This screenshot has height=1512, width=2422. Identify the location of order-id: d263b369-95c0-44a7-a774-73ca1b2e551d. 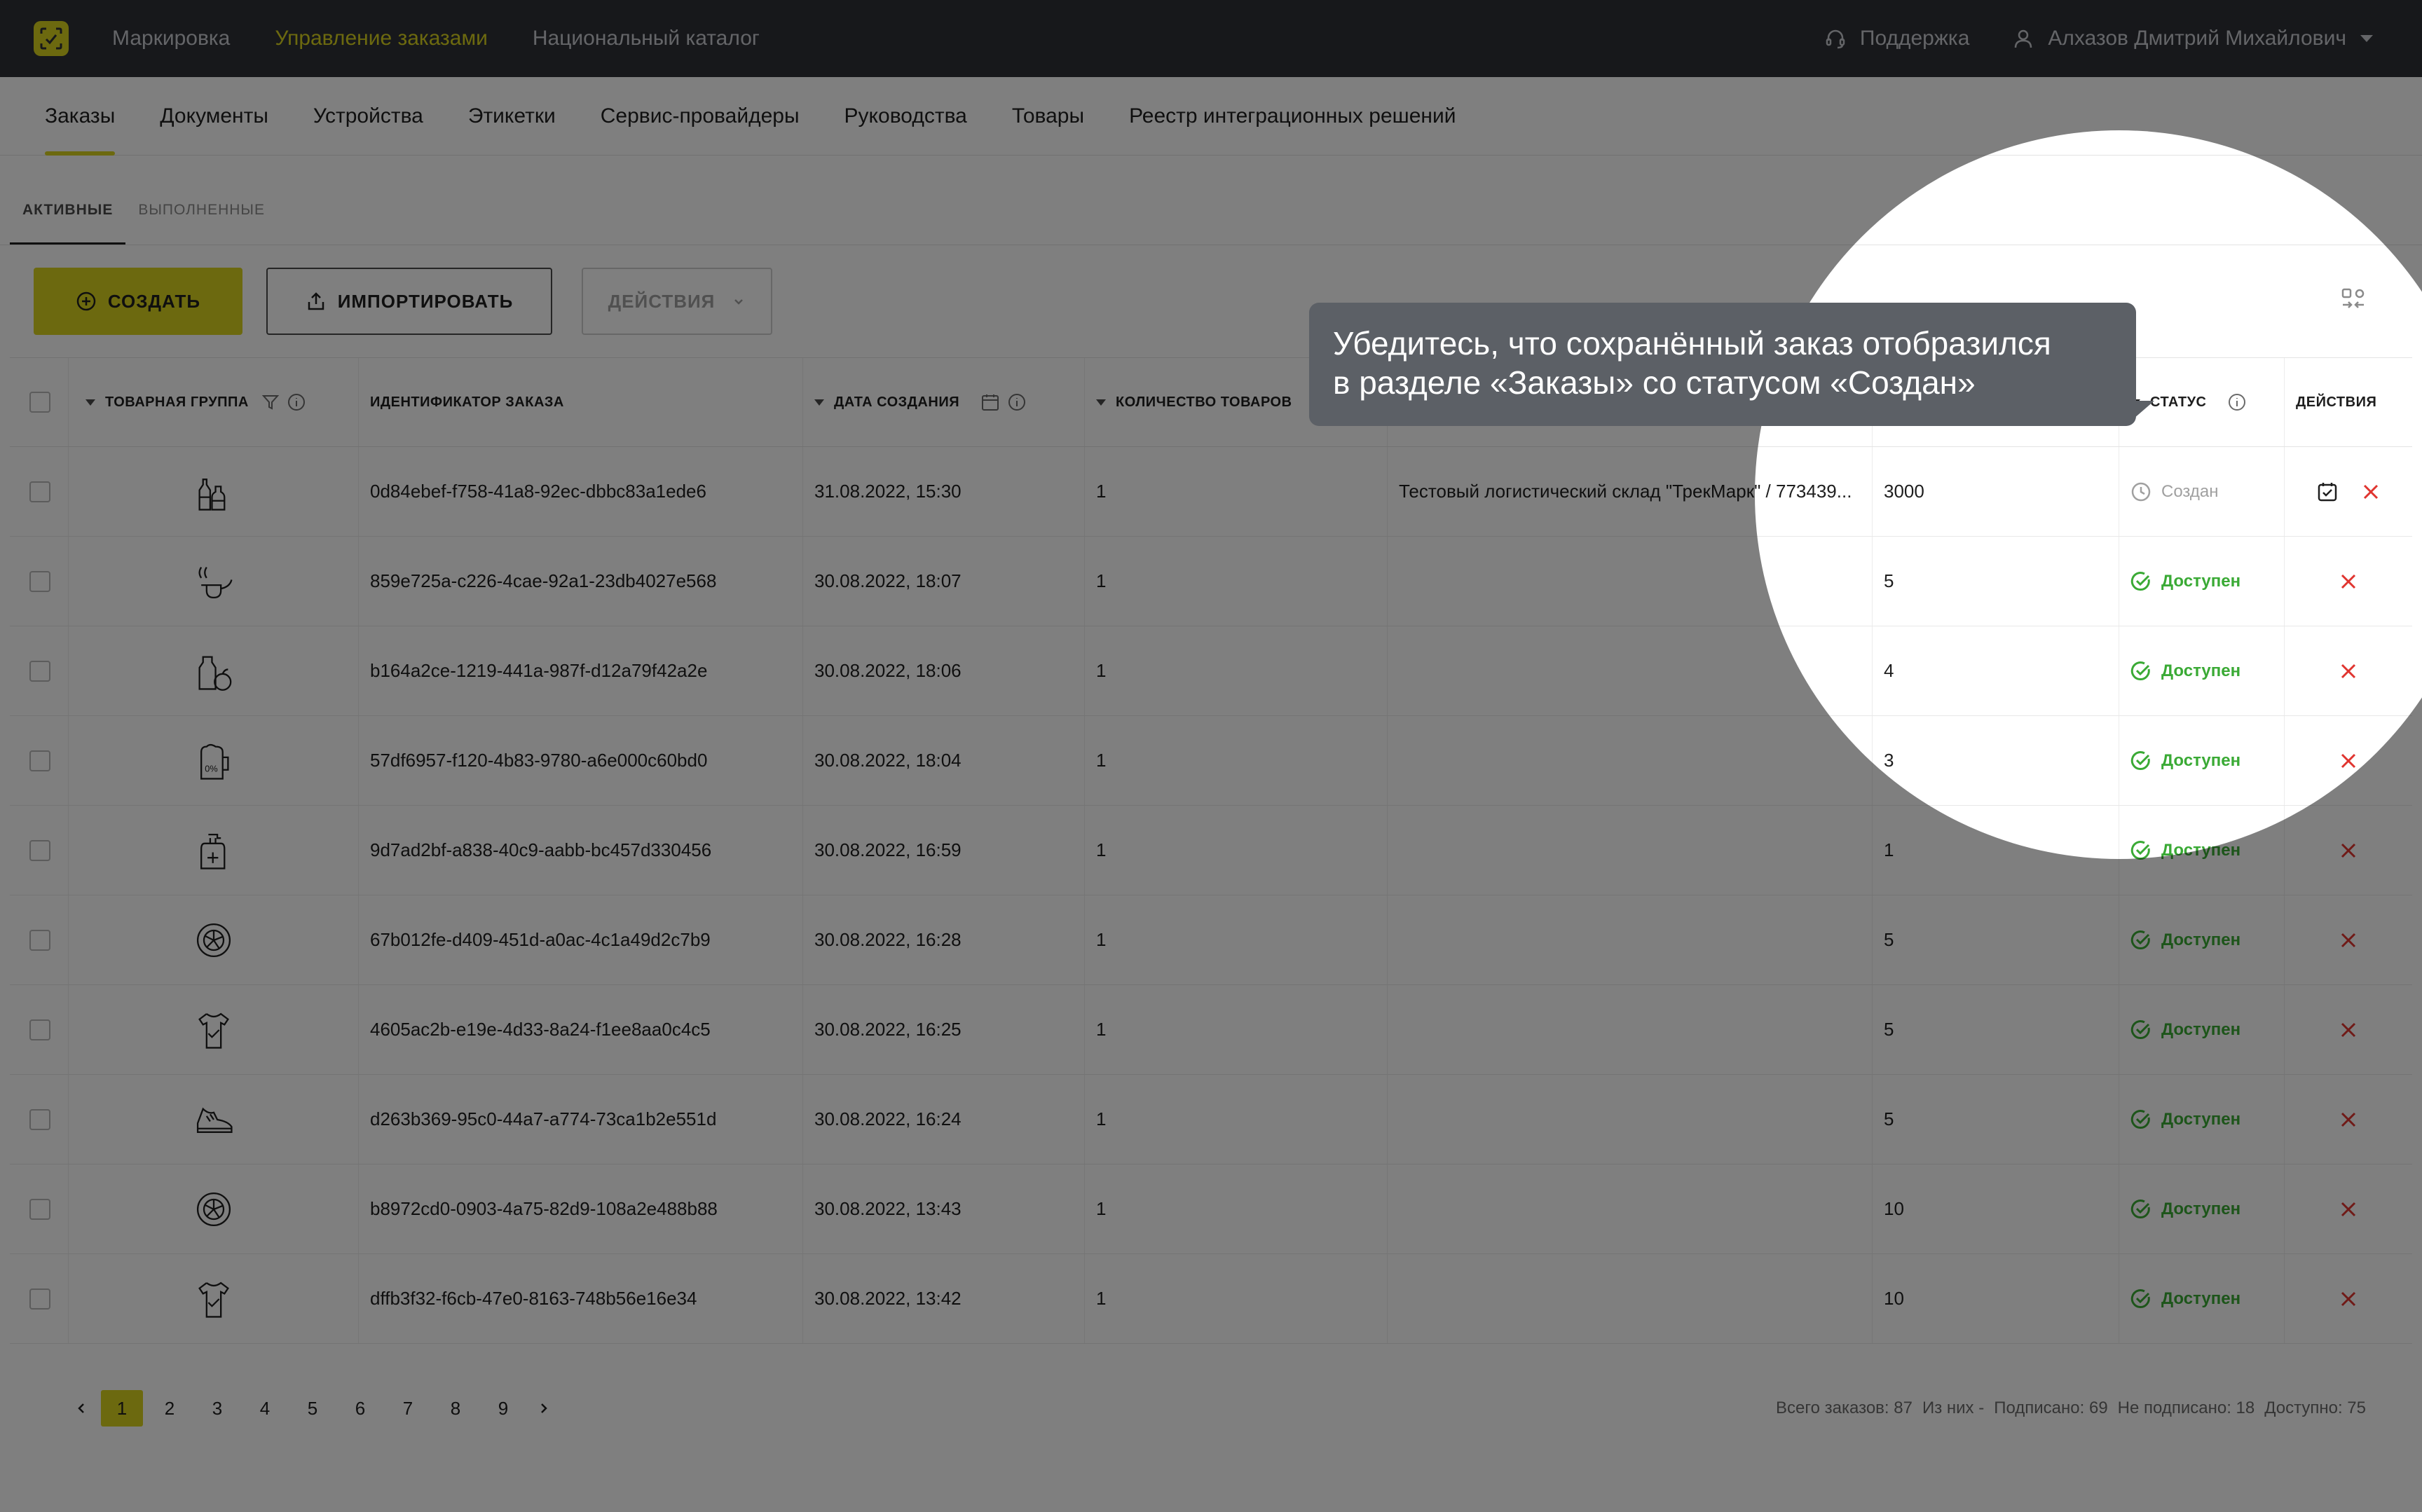
(581, 1119).